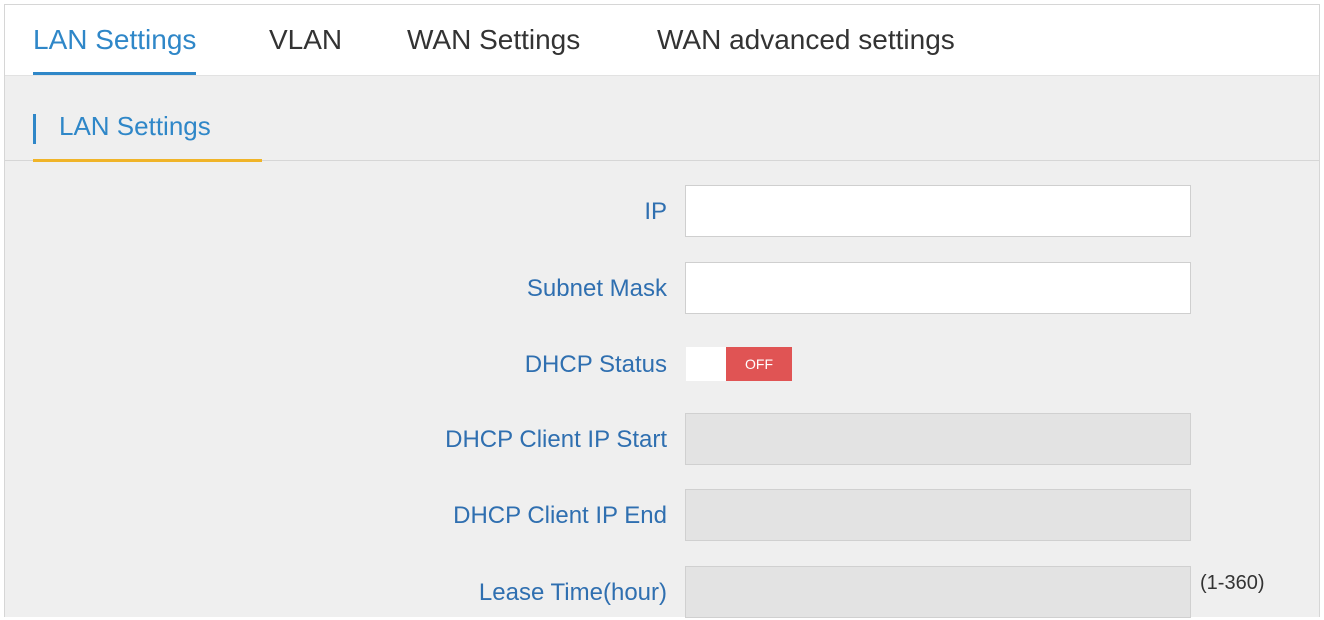 The image size is (1324, 620). What do you see at coordinates (1232, 583) in the screenshot?
I see `lease-time-range-hint: (1-360)` at bounding box center [1232, 583].